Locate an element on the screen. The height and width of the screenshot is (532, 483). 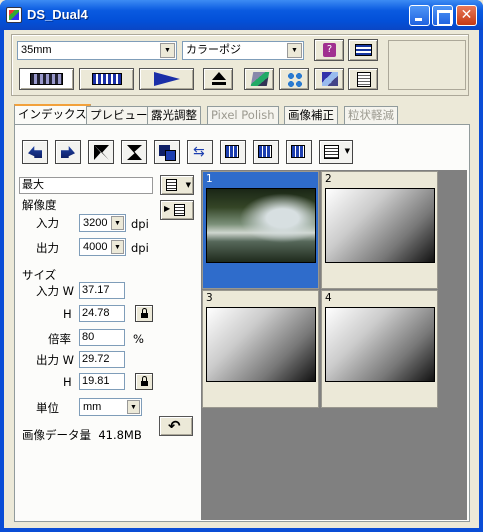
output-height-field: 19.81 is located at coordinates (102, 381).